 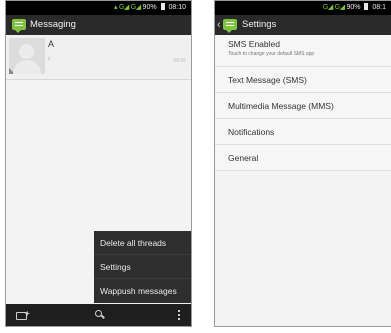 What do you see at coordinates (267, 80) in the screenshot?
I see `setting-title: Text Message (SMS)` at bounding box center [267, 80].